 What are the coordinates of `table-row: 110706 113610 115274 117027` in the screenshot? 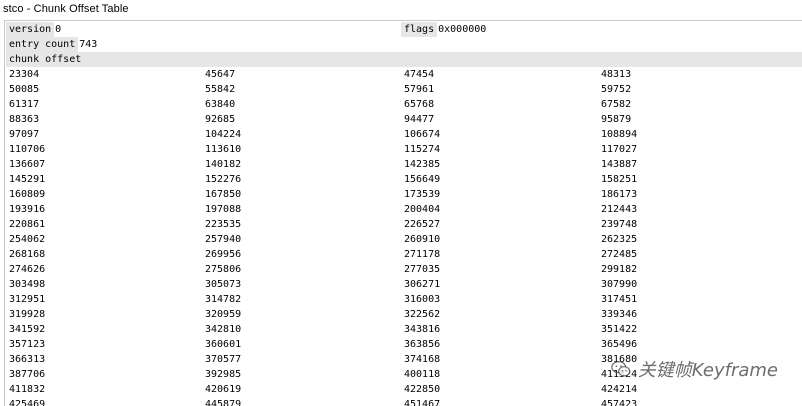 It's located at (403, 149).